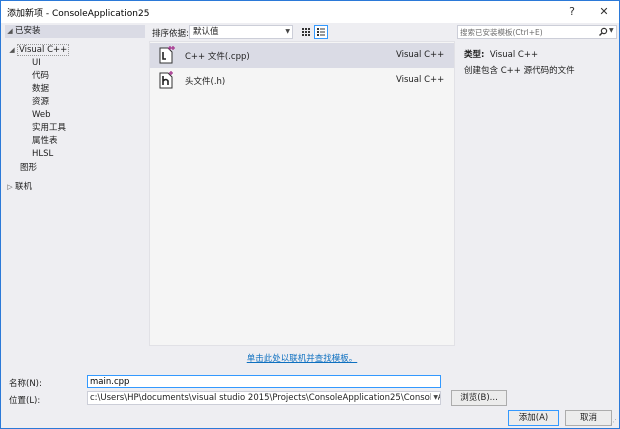 The height and width of the screenshot is (429, 620). What do you see at coordinates (533, 418) in the screenshot?
I see `add-button: 添加(A)` at bounding box center [533, 418].